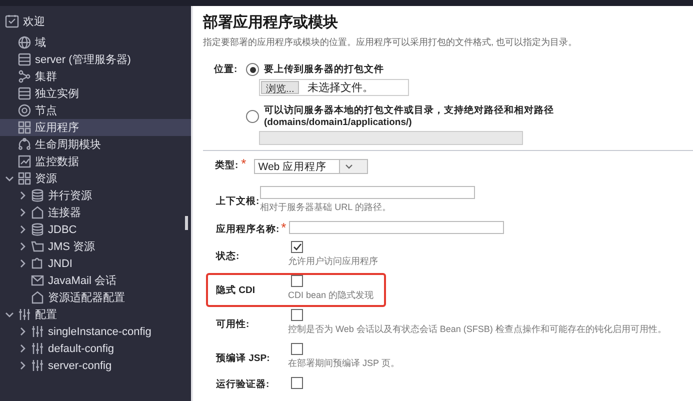 This screenshot has height=401, width=693. Describe the element at coordinates (95, 297) in the screenshot. I see `nav-item: 资源适配器配置` at that location.